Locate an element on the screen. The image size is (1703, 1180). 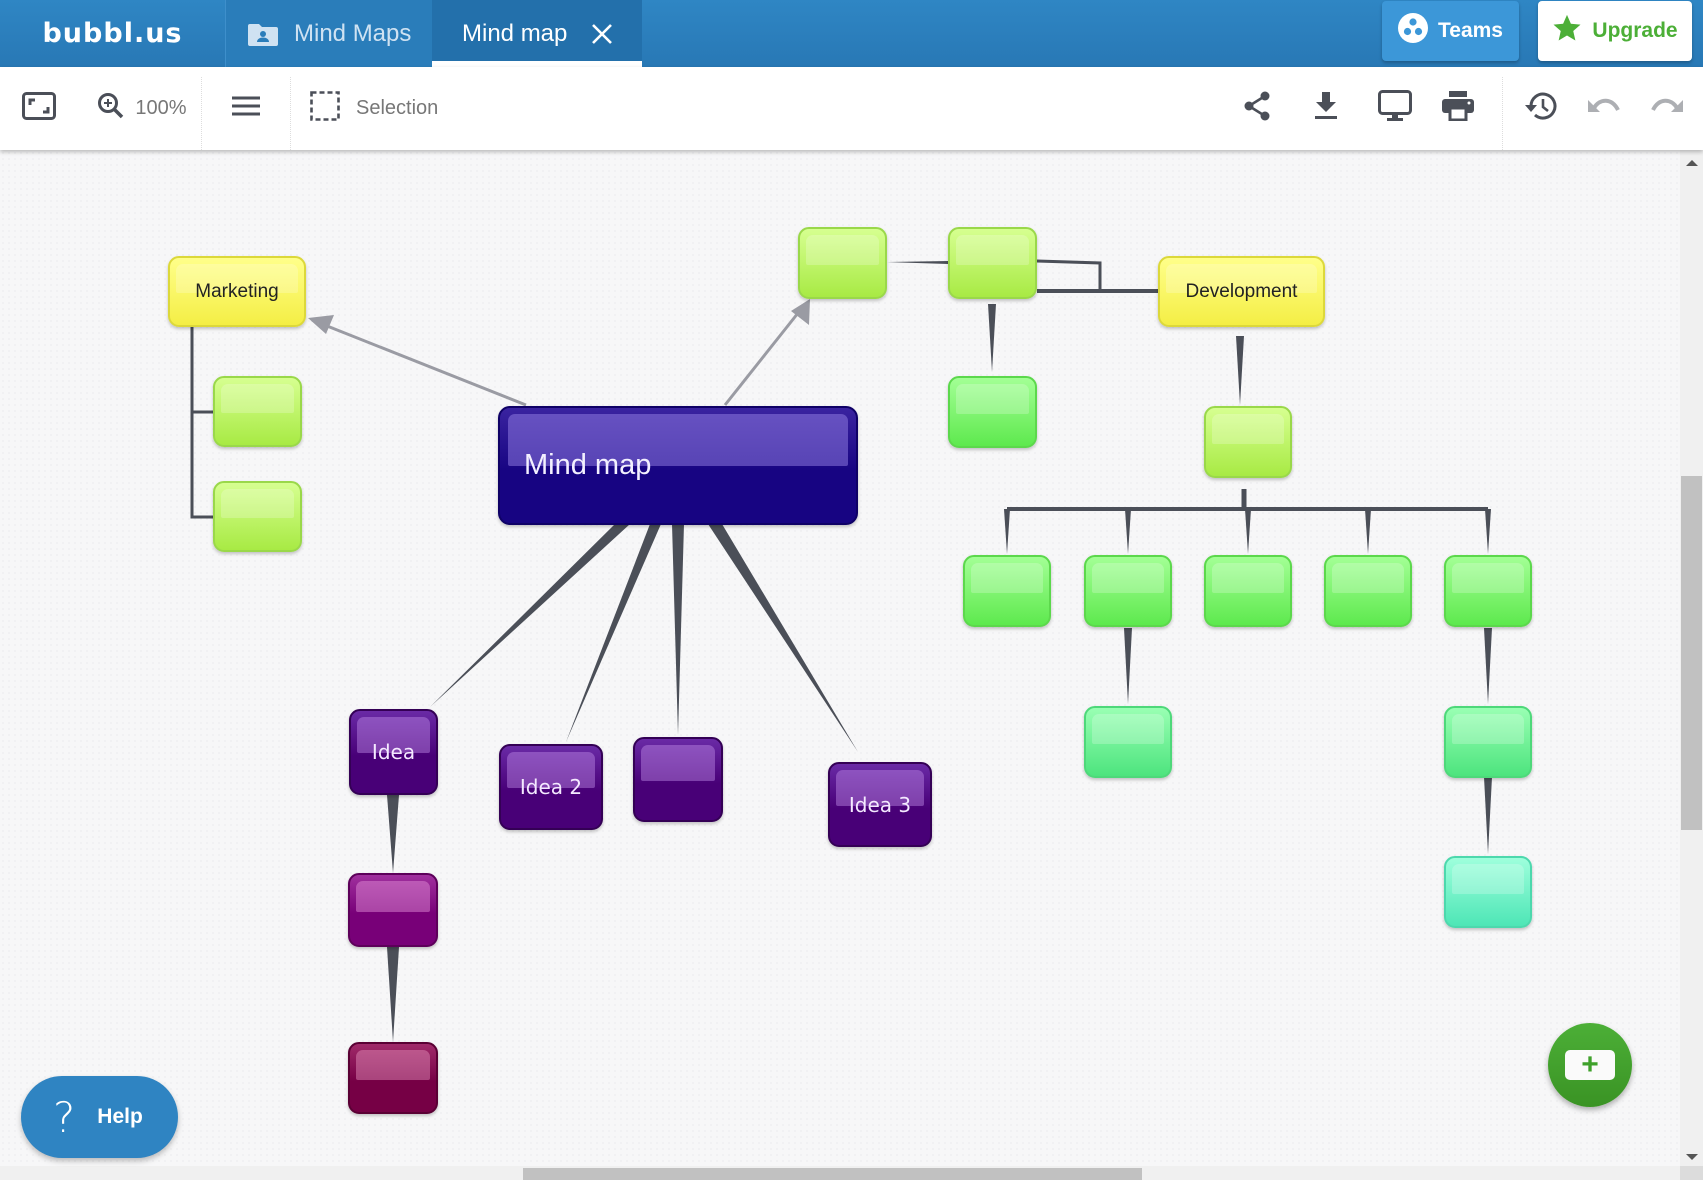
node-idea-grandchild is located at coordinates (393, 1078).